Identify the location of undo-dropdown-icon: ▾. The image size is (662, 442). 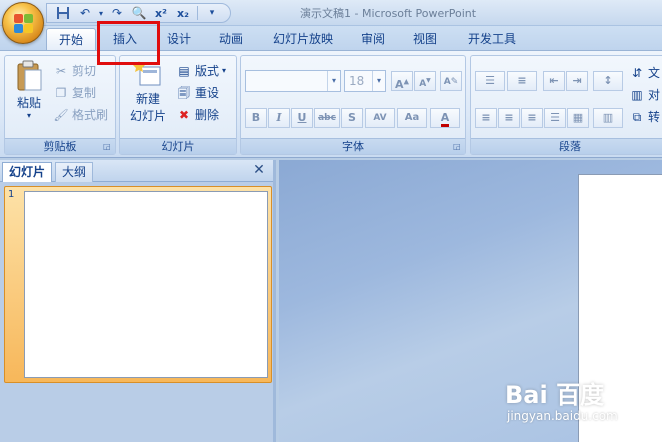
(101, 13).